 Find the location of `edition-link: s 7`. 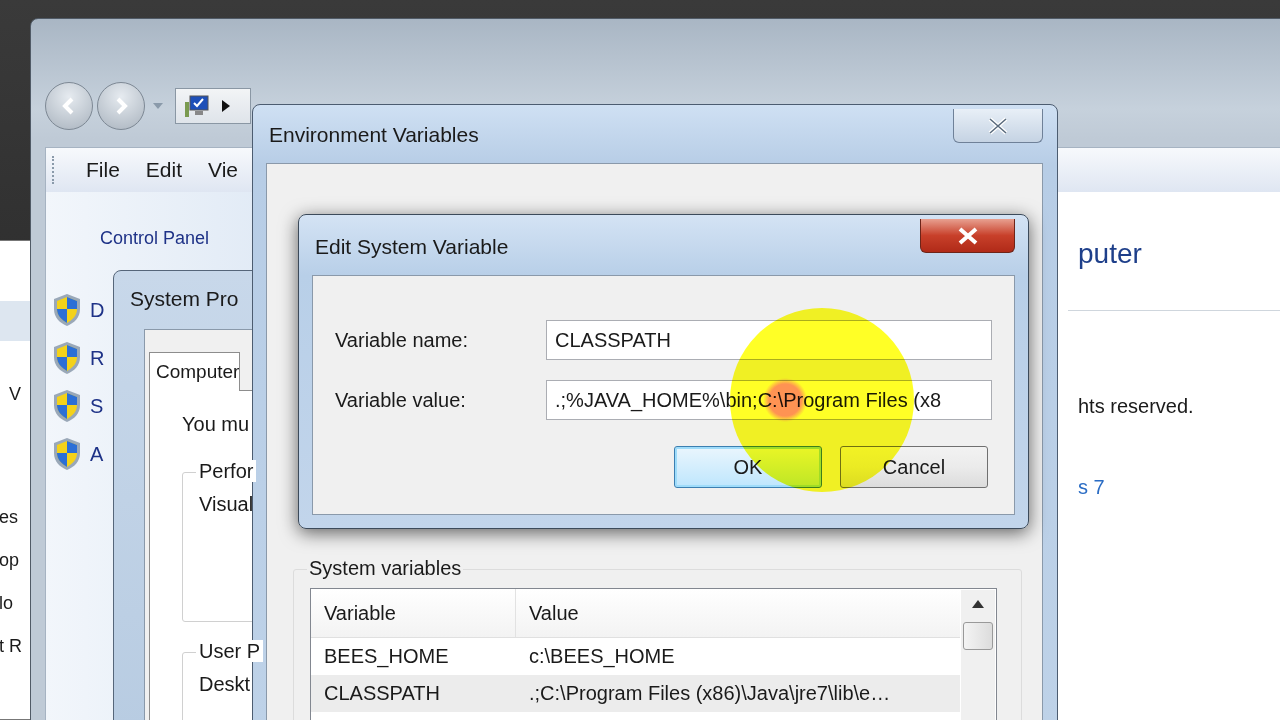

edition-link: s 7 is located at coordinates (1179, 487).